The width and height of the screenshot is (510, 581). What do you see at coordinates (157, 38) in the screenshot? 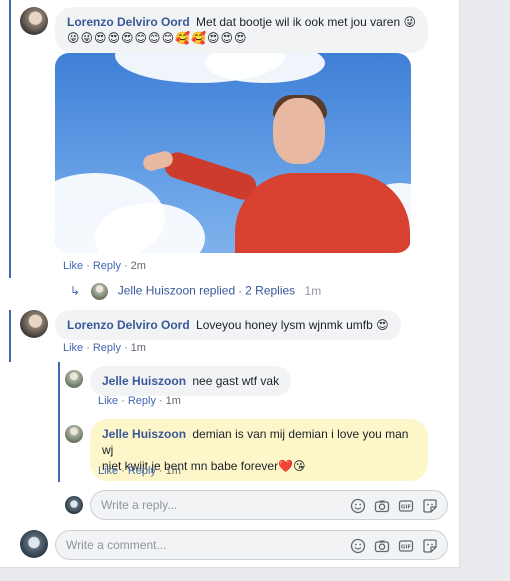
I see `comment-emojis: 😜😜😍😍😍😊😊😊🥰🥰😍😍😍` at bounding box center [157, 38].